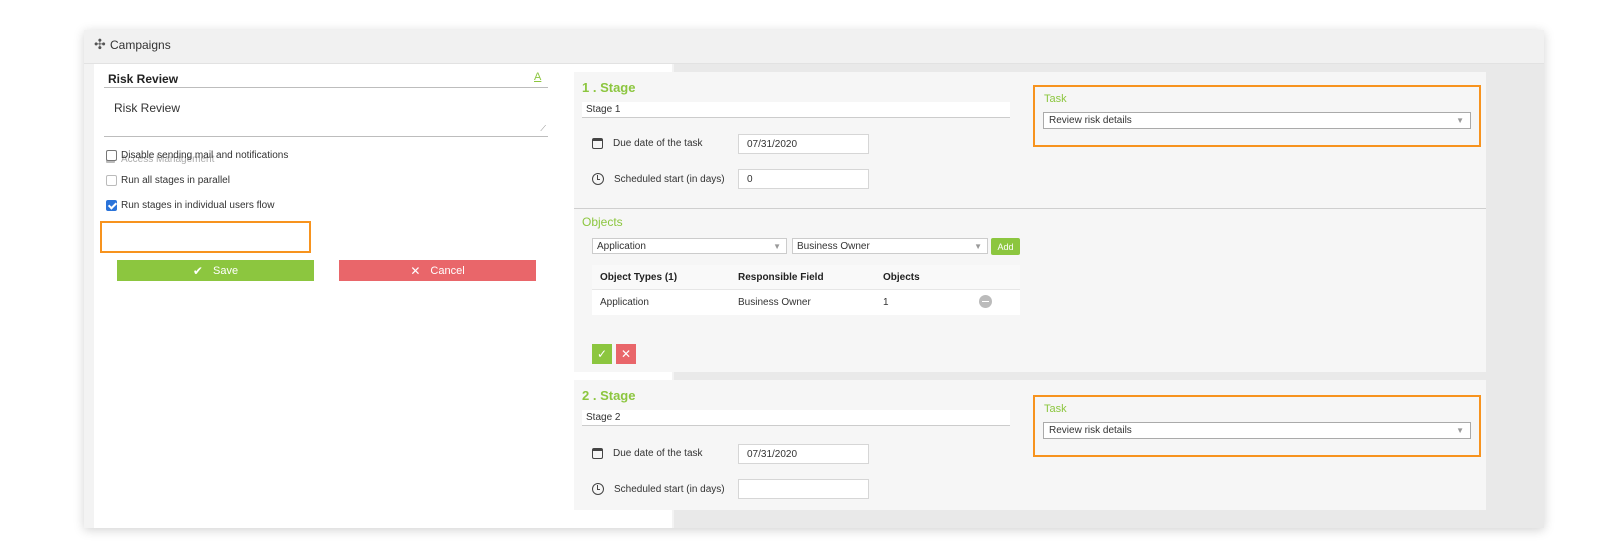  What do you see at coordinates (326, 115) in the screenshot?
I see `description-textarea: Risk Review ⟋` at bounding box center [326, 115].